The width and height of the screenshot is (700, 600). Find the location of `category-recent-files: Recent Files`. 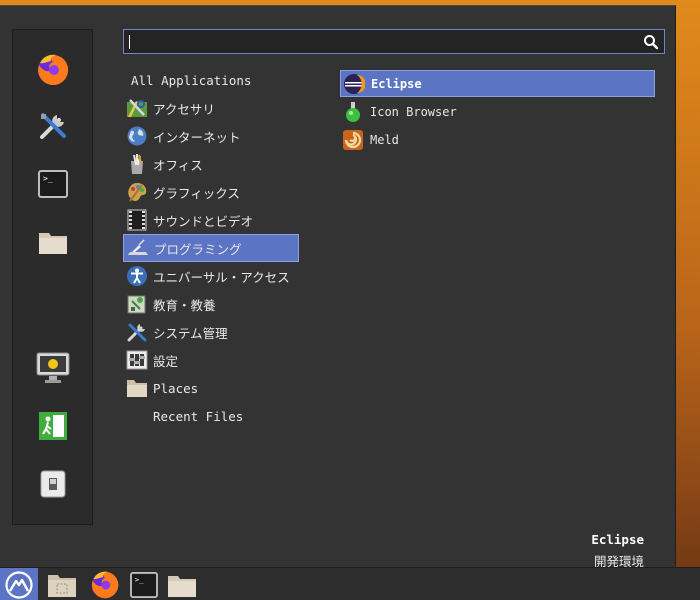

category-recent-files: Recent Files is located at coordinates (211, 416).